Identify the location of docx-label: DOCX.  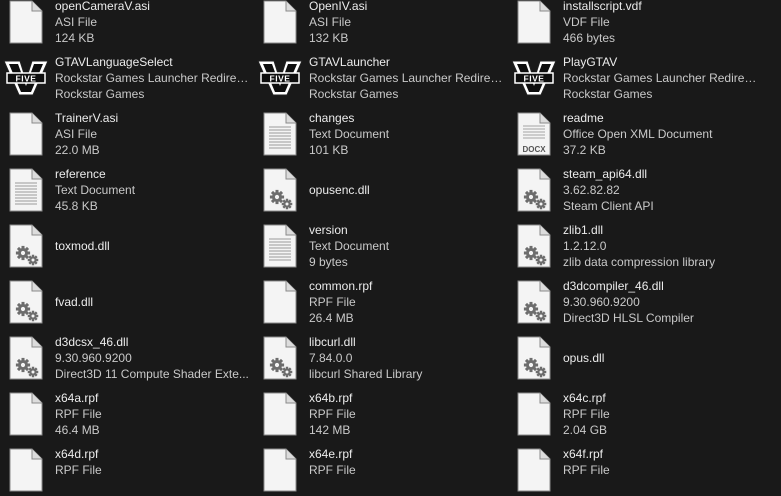
(534, 149).